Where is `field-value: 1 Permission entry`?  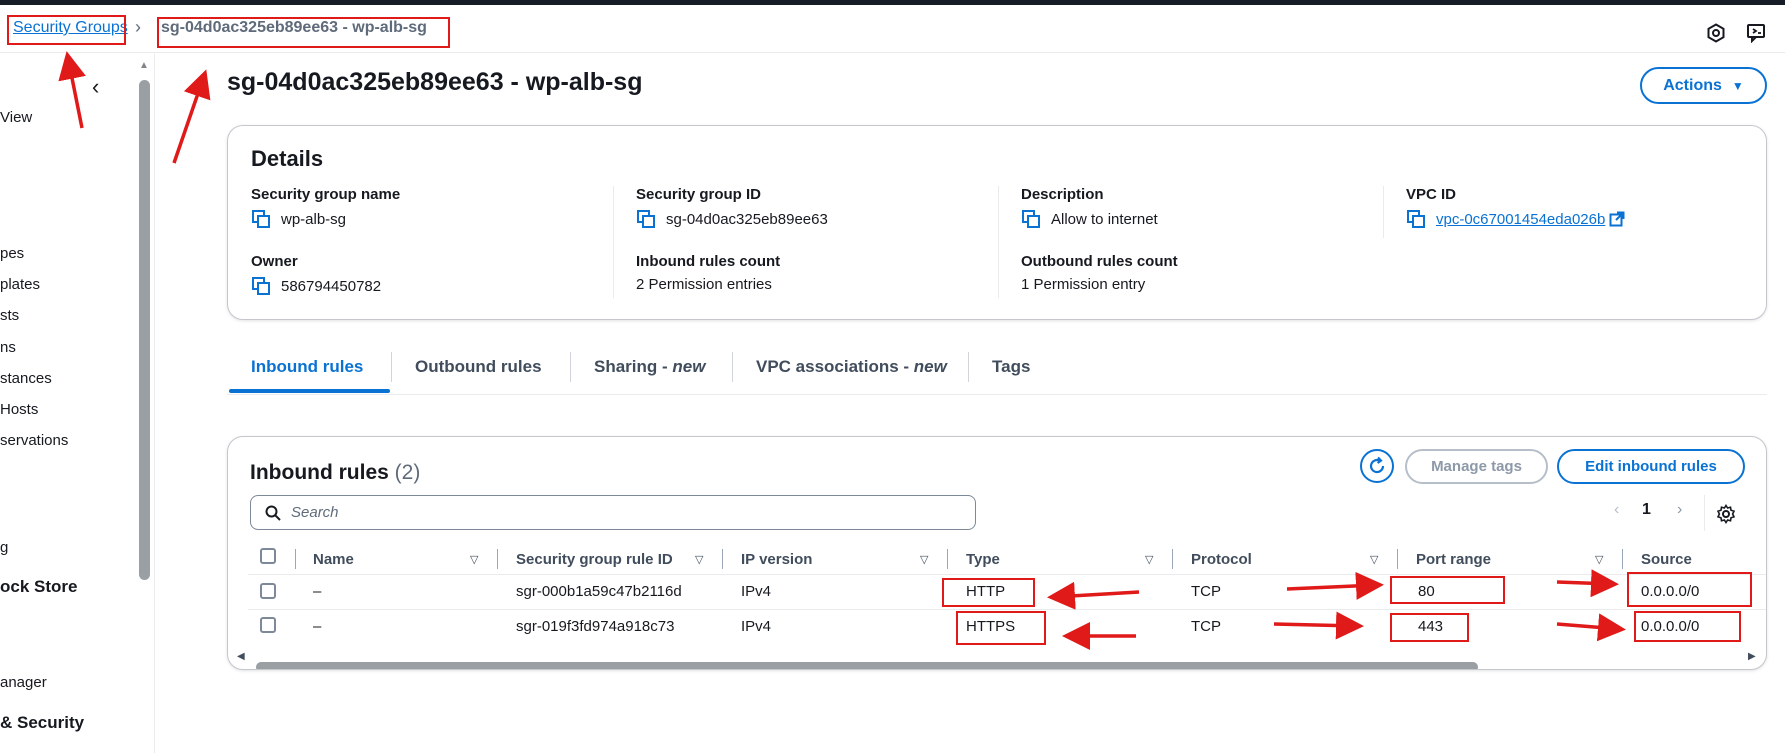 field-value: 1 Permission entry is located at coordinates (1083, 284).